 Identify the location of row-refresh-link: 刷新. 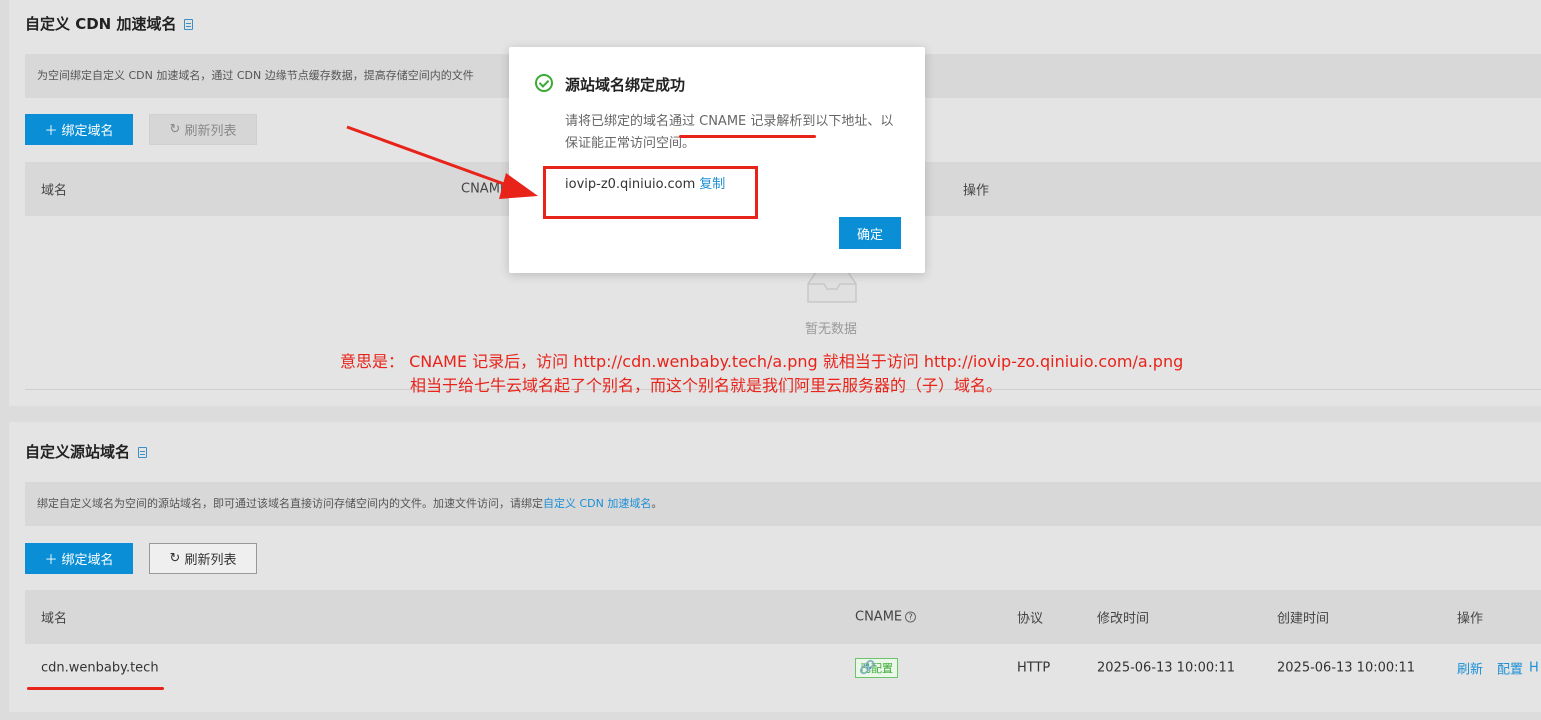
(1470, 668).